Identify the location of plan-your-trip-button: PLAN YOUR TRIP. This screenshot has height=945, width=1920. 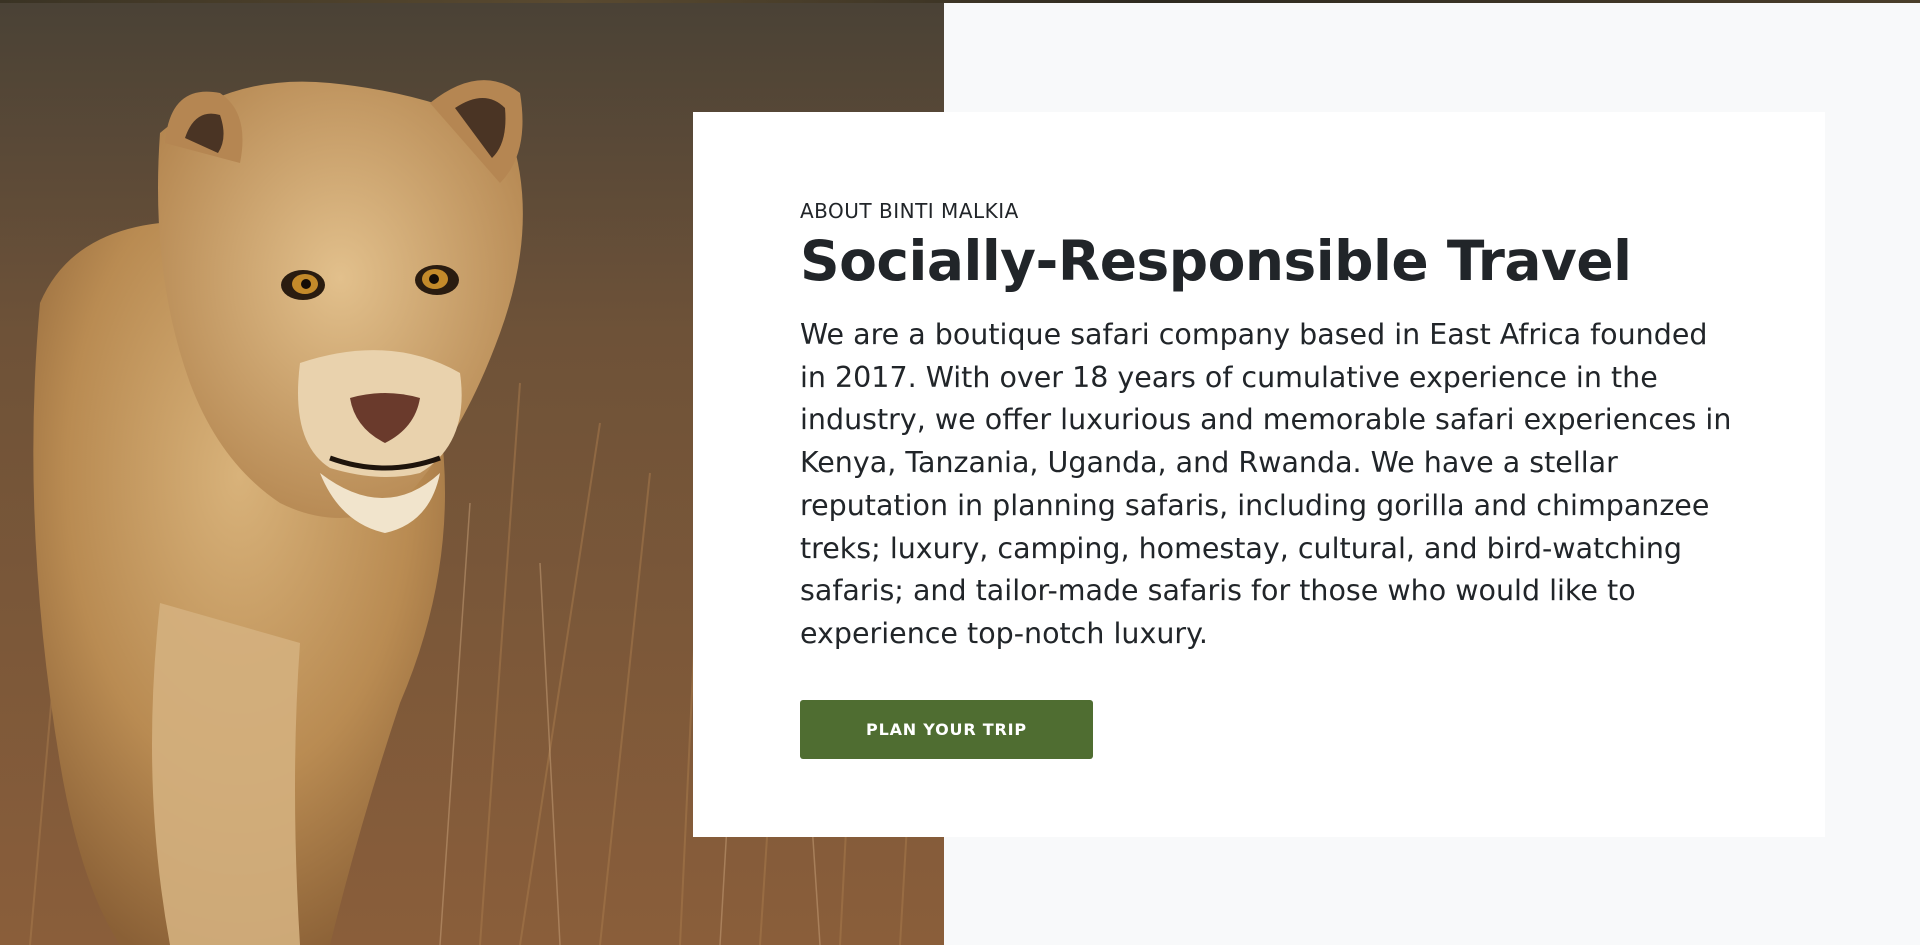
(946, 729).